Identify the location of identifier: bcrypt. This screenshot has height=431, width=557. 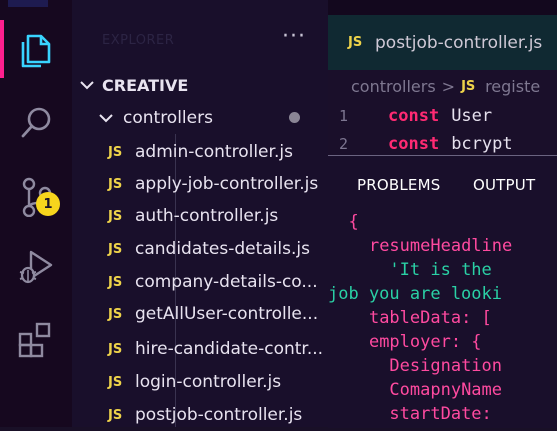
(482, 144).